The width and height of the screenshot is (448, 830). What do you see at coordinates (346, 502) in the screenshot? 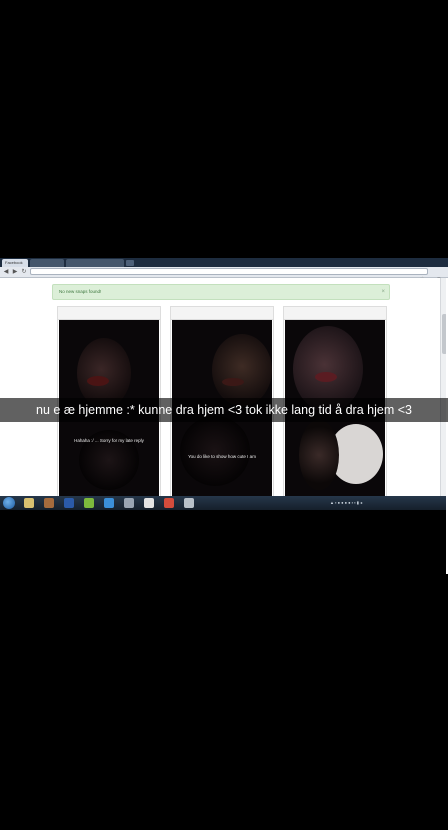
I see `system-tray-icons: ▲ ▪ ● ● ● ● ▪ ▪ ▮ ◂` at bounding box center [346, 502].